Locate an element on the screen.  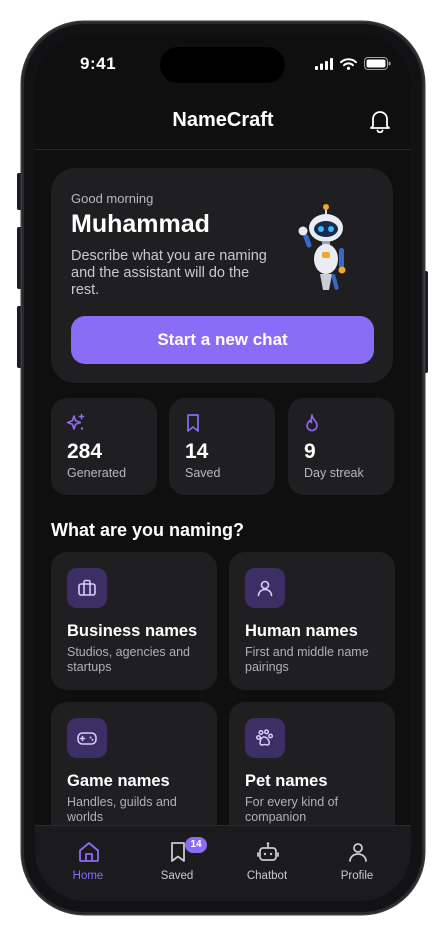
battery-icon is located at coordinates (377, 63).